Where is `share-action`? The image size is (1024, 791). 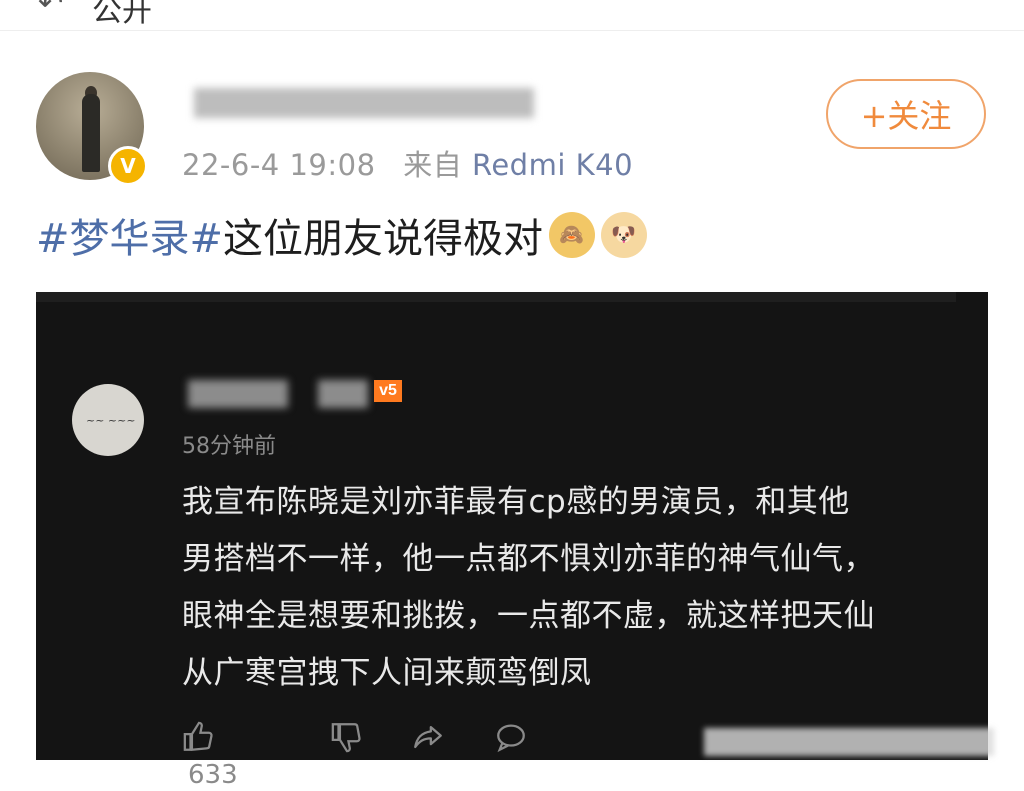 share-action is located at coordinates (428, 741).